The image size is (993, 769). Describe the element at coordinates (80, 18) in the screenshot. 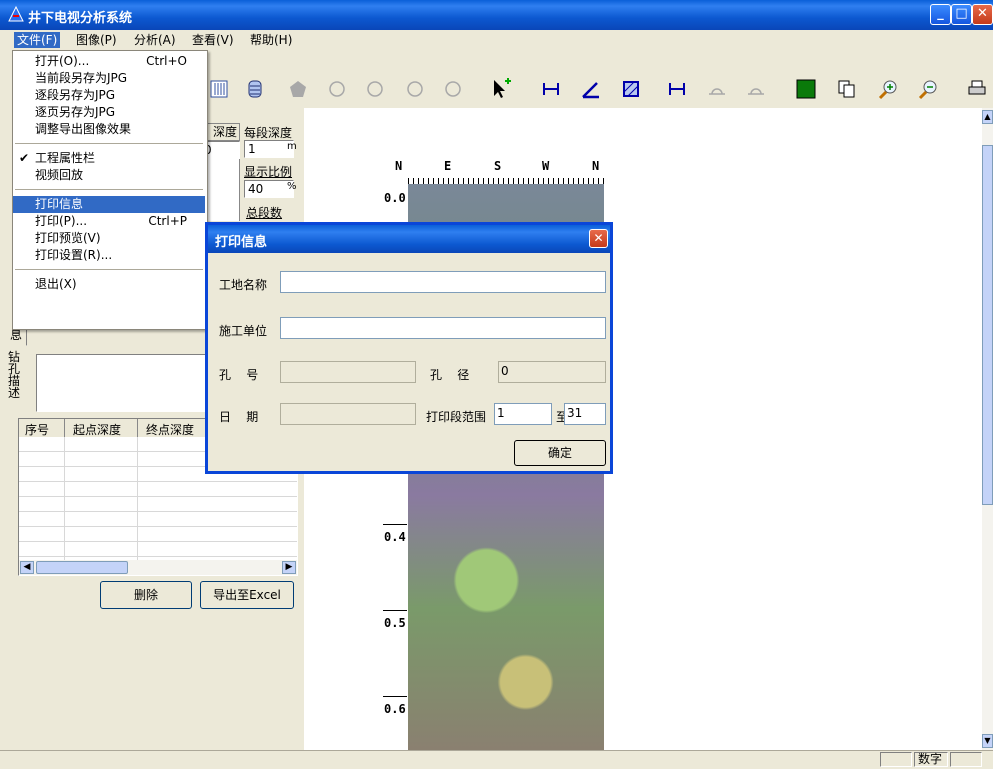

I see `window-title: 井下电视分析系统` at that location.